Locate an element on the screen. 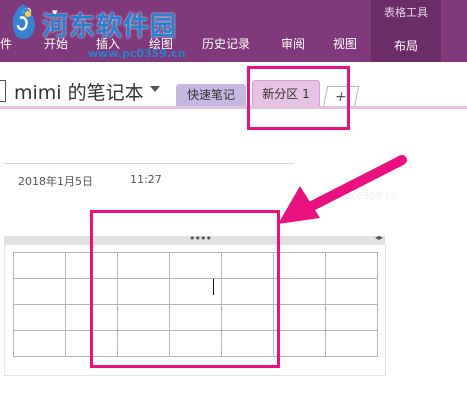  page-date: 2018年1月5日 is located at coordinates (55, 181).